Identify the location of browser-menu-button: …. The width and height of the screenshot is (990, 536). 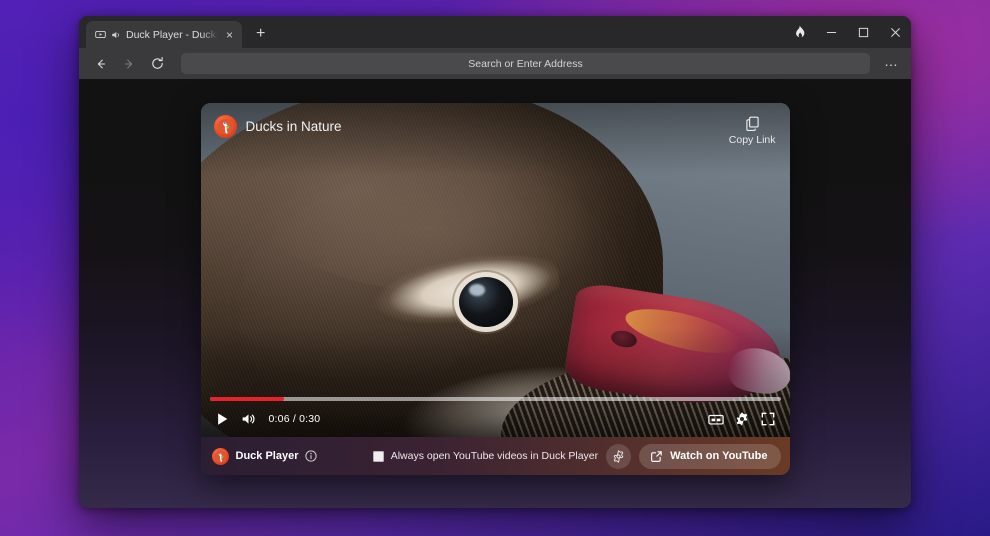
(891, 64).